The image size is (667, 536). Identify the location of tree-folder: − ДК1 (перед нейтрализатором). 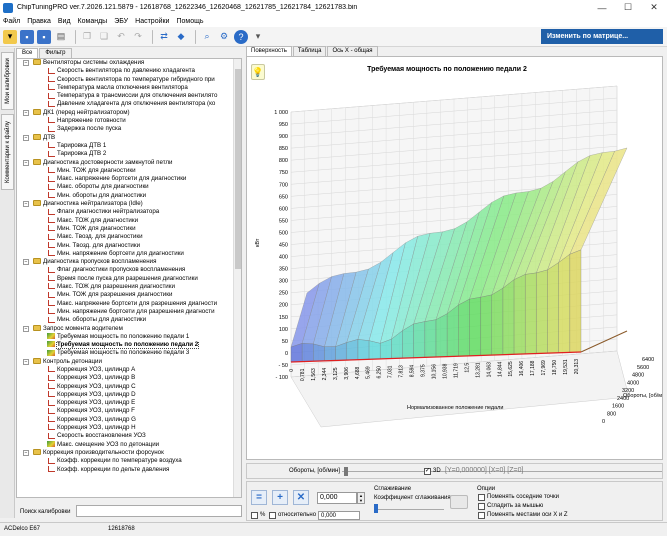
(129, 113).